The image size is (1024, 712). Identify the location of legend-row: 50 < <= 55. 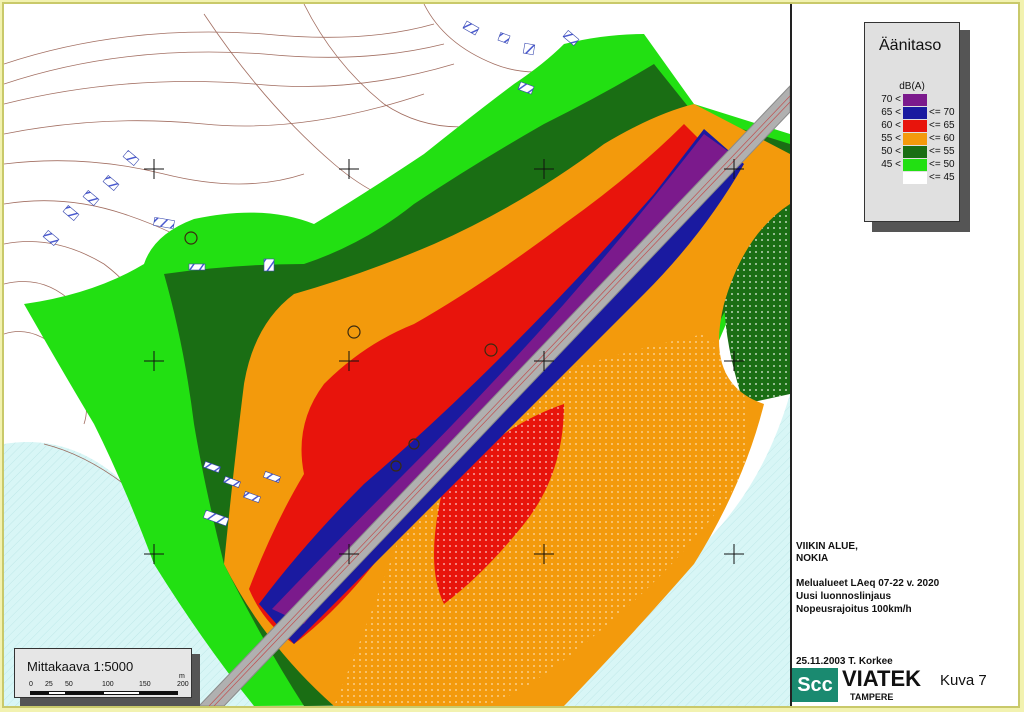
(912, 152).